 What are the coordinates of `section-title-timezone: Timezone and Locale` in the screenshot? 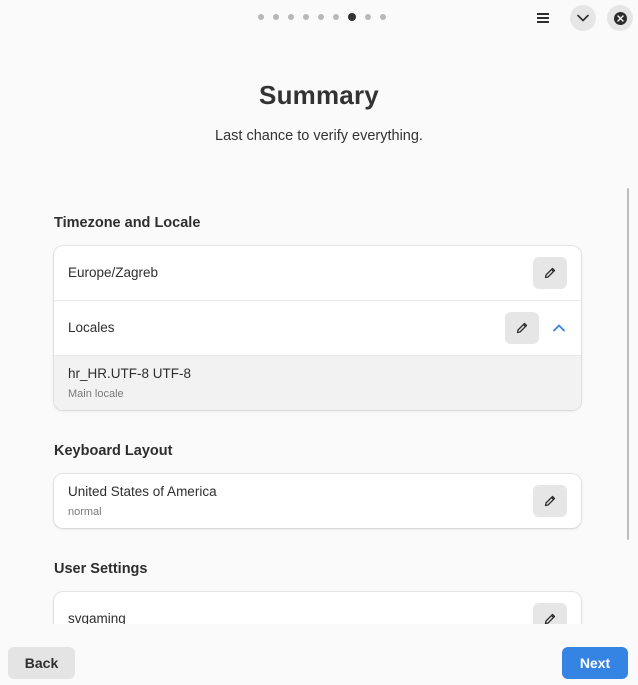 It's located at (127, 223).